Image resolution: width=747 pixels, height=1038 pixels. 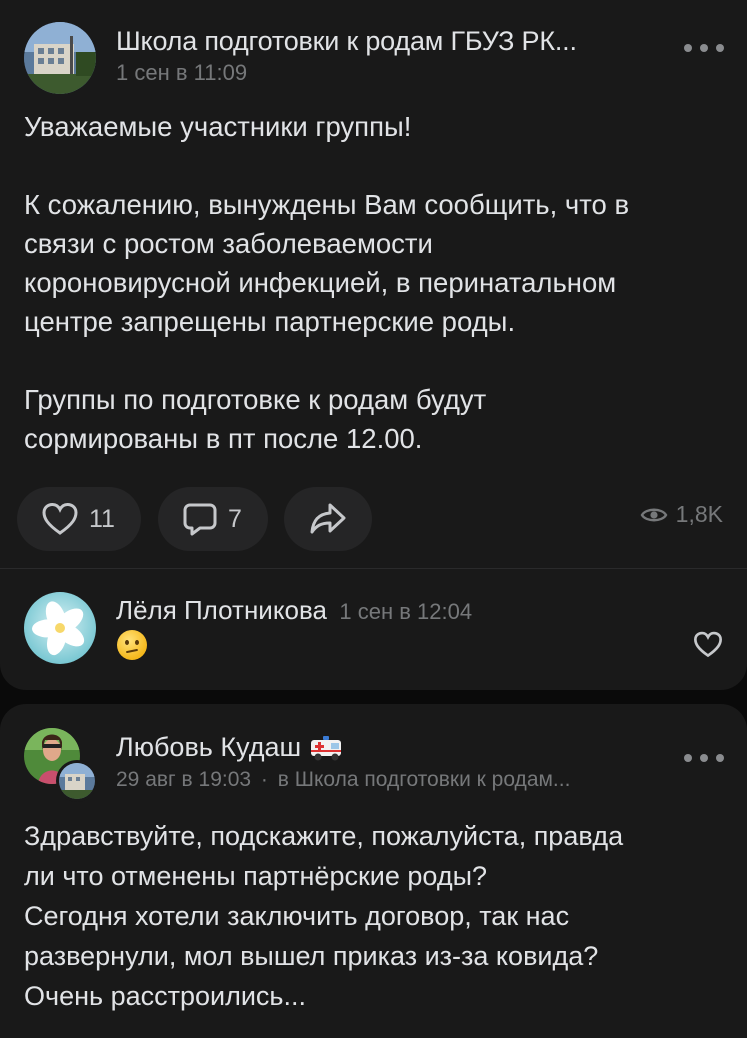 What do you see at coordinates (79, 519) in the screenshot?
I see `like-button: 11` at bounding box center [79, 519].